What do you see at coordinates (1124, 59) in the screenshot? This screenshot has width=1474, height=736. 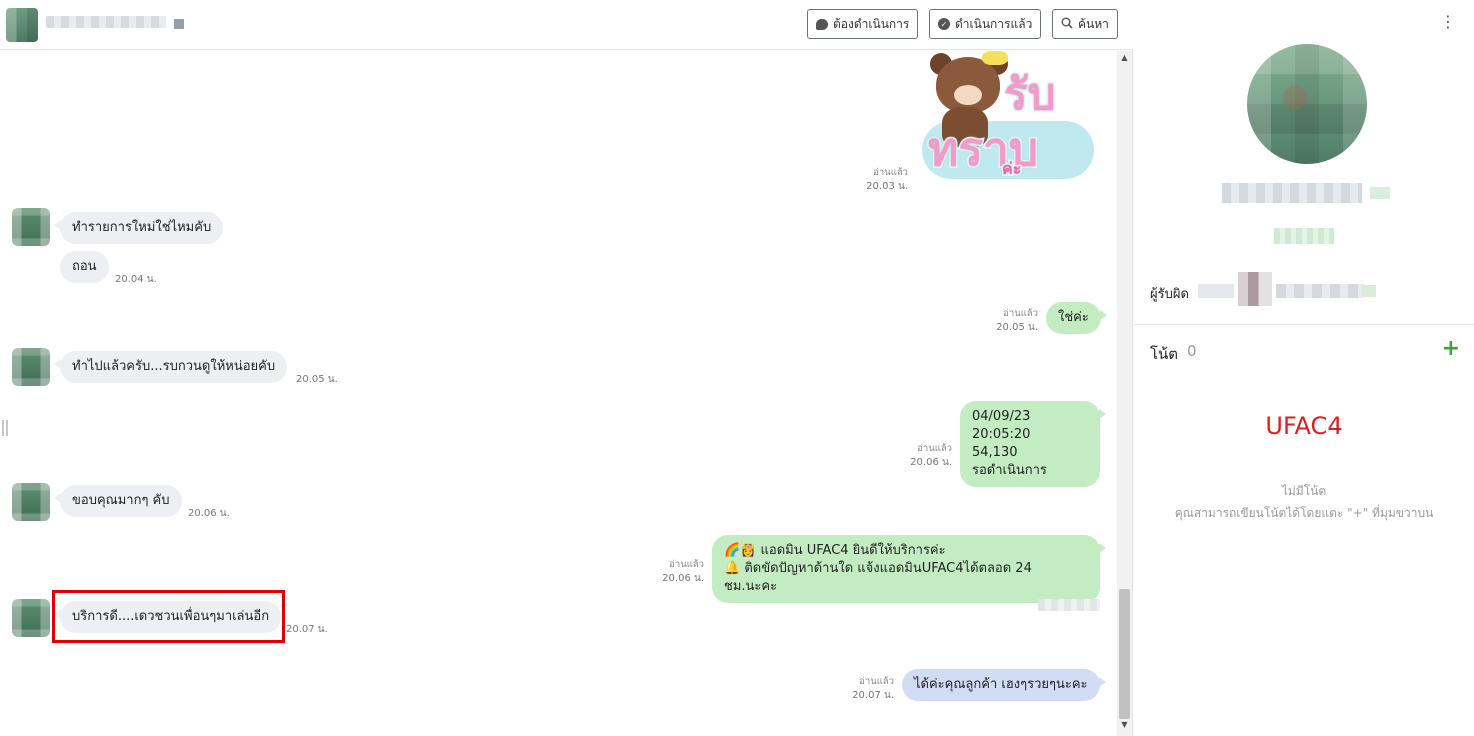 I see `scroll-up-arrow-icon: ▲` at bounding box center [1124, 59].